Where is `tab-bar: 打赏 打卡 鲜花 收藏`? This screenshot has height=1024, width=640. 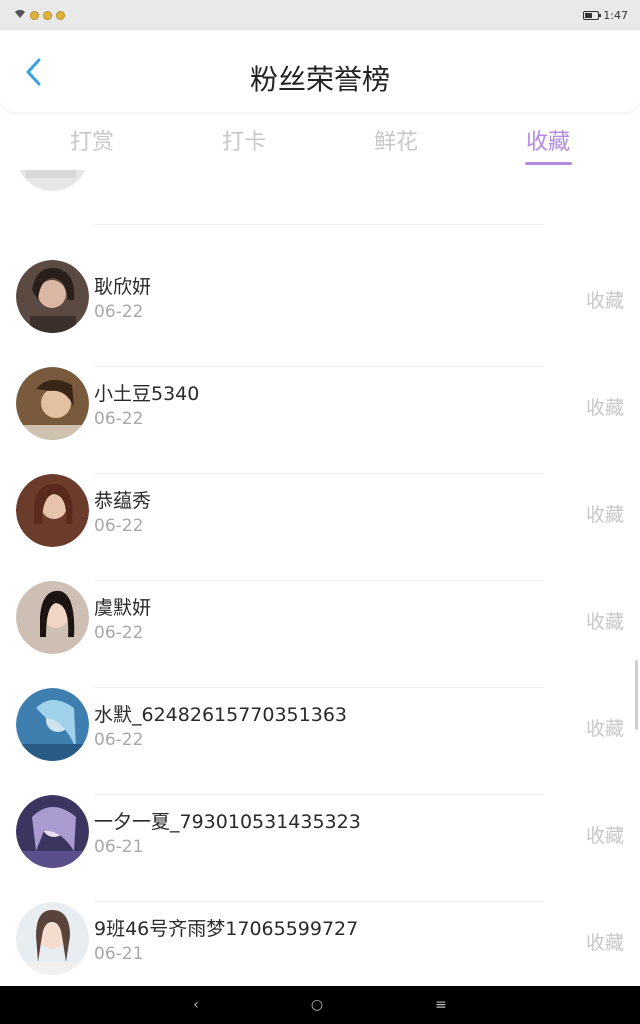 tab-bar: 打赏 打卡 鲜花 收藏 is located at coordinates (320, 143).